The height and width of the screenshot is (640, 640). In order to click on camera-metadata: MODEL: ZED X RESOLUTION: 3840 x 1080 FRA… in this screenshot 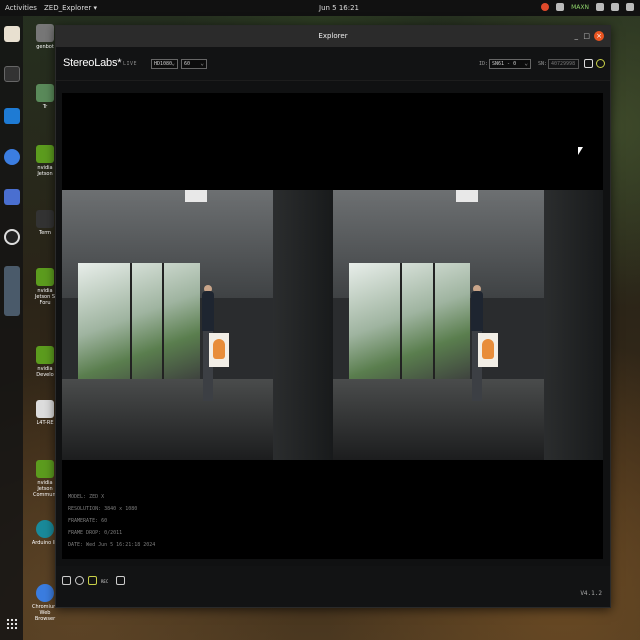, I will do `click(111, 521)`.